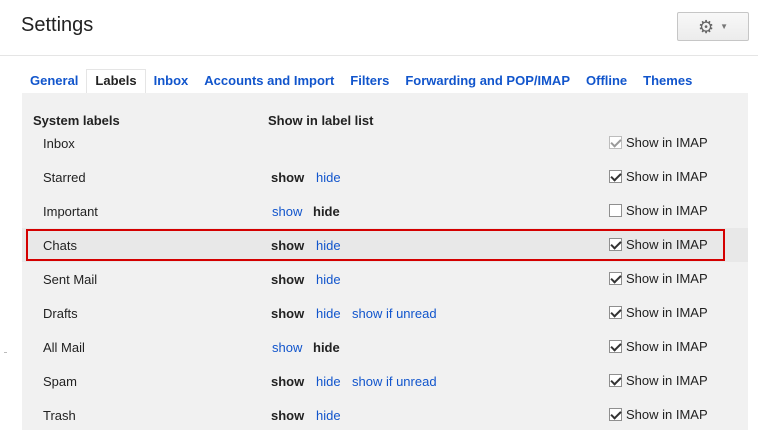  Describe the element at coordinates (385, 177) in the screenshot. I see `label-row-starred: Starred show hide Show in IMAP` at that location.